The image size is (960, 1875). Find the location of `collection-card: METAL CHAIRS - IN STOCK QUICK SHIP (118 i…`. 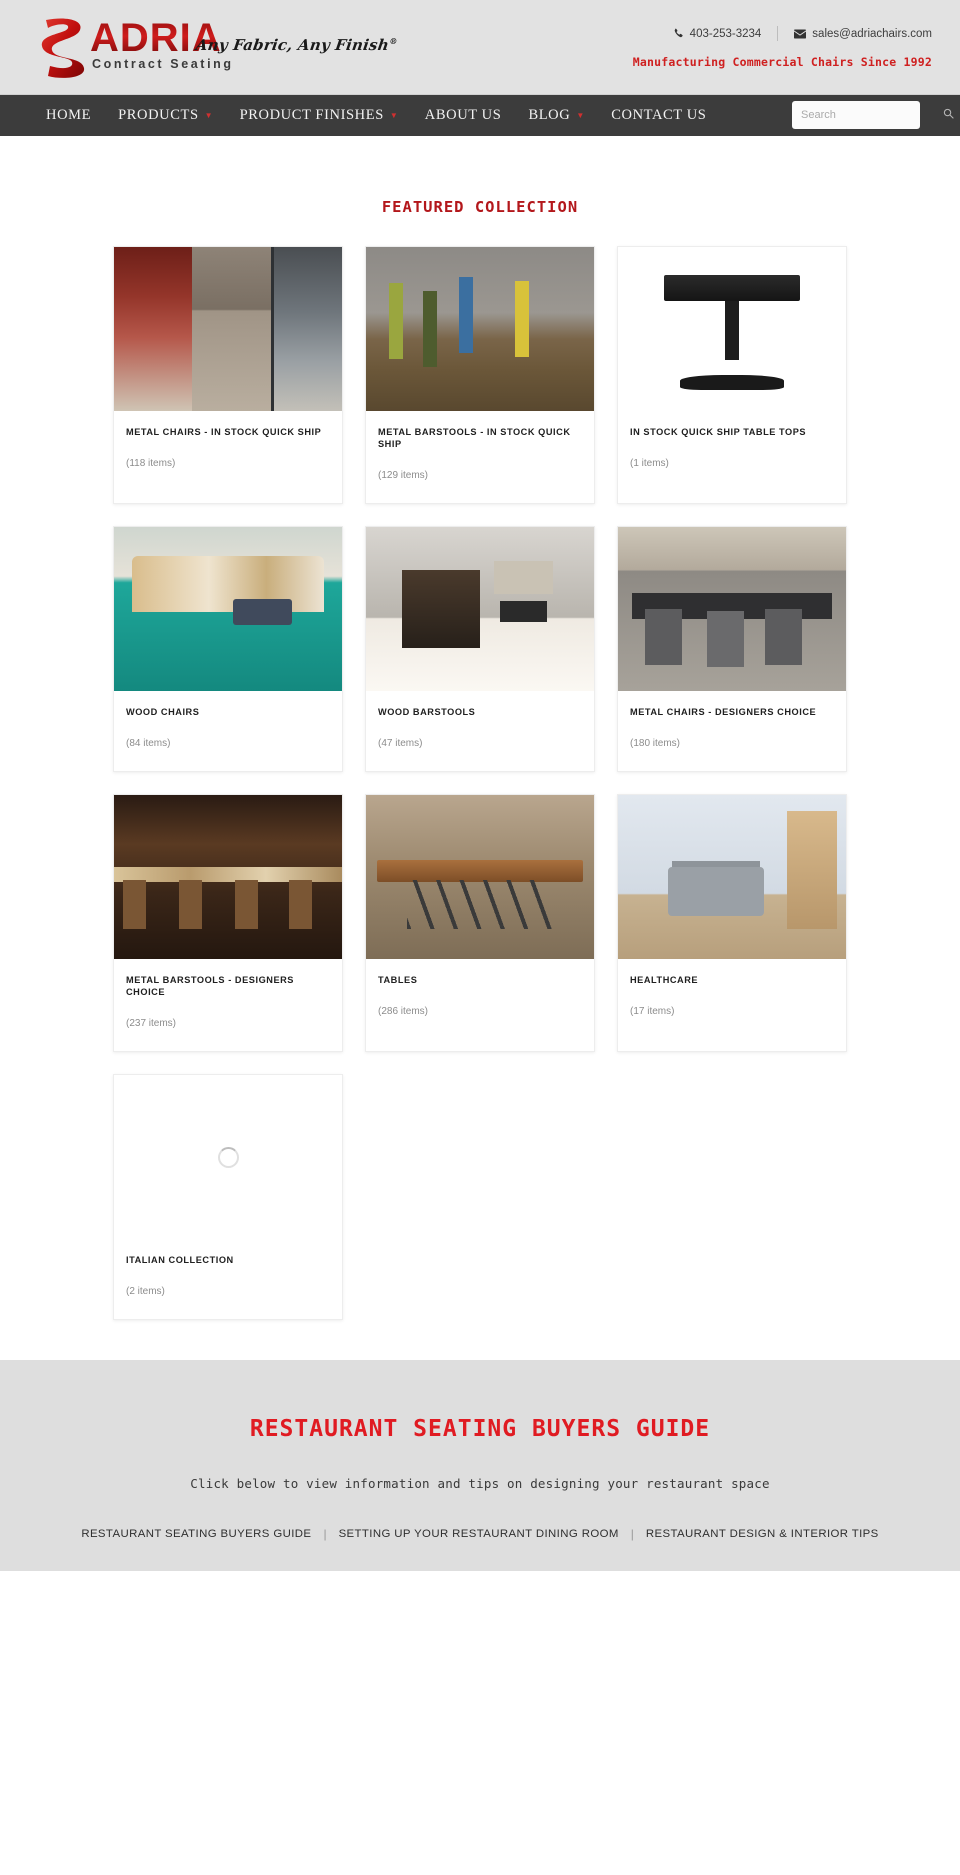

collection-card: METAL CHAIRS - IN STOCK QUICK SHIP (118 i… is located at coordinates (228, 375).